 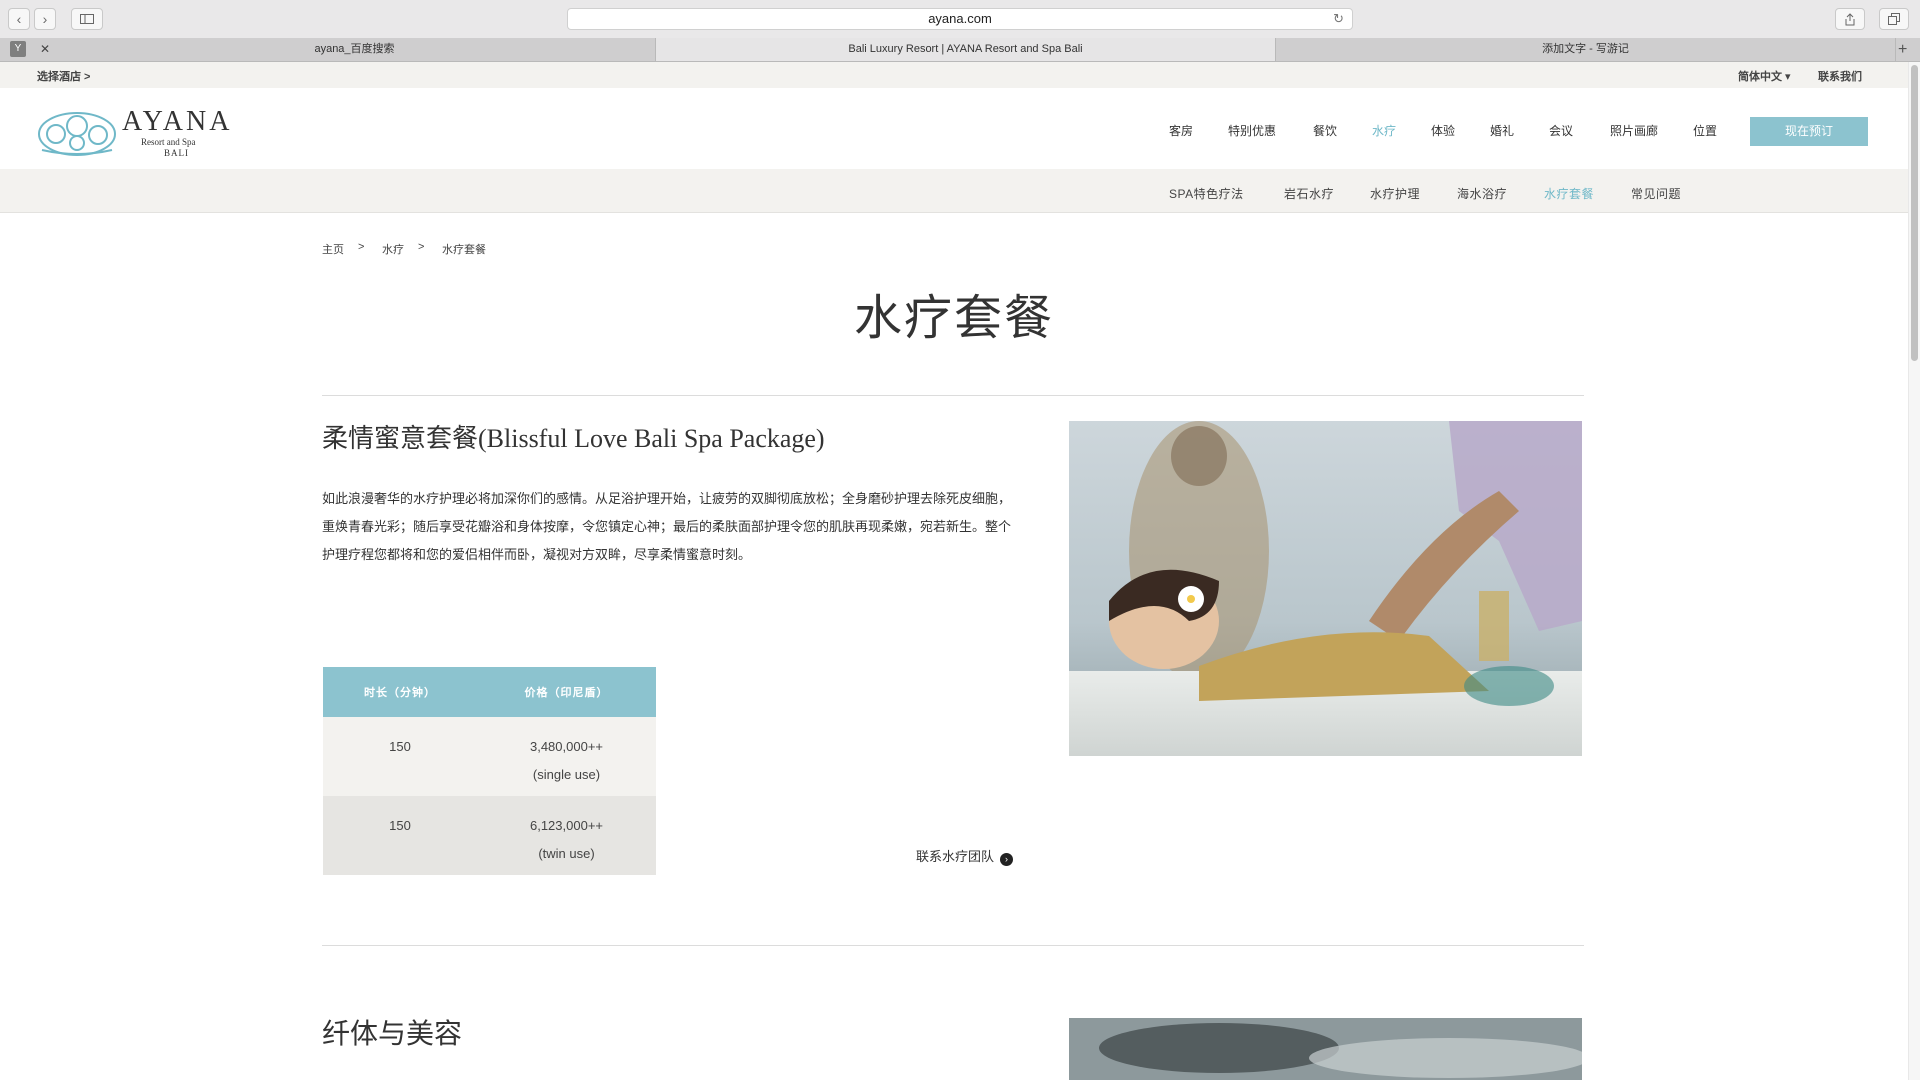 I want to click on tab-label: 添加文字 - 写游记, so click(x=1585, y=49).